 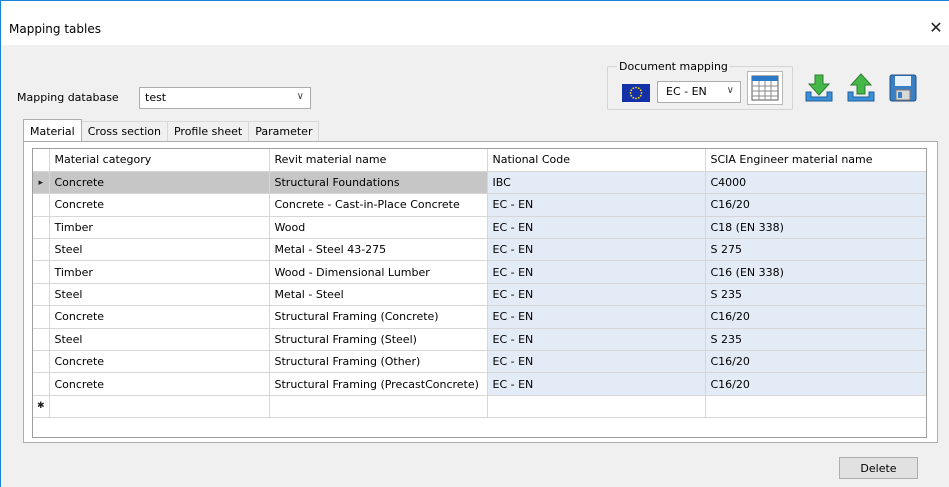 I want to click on row-header-corner, so click(x=41, y=160).